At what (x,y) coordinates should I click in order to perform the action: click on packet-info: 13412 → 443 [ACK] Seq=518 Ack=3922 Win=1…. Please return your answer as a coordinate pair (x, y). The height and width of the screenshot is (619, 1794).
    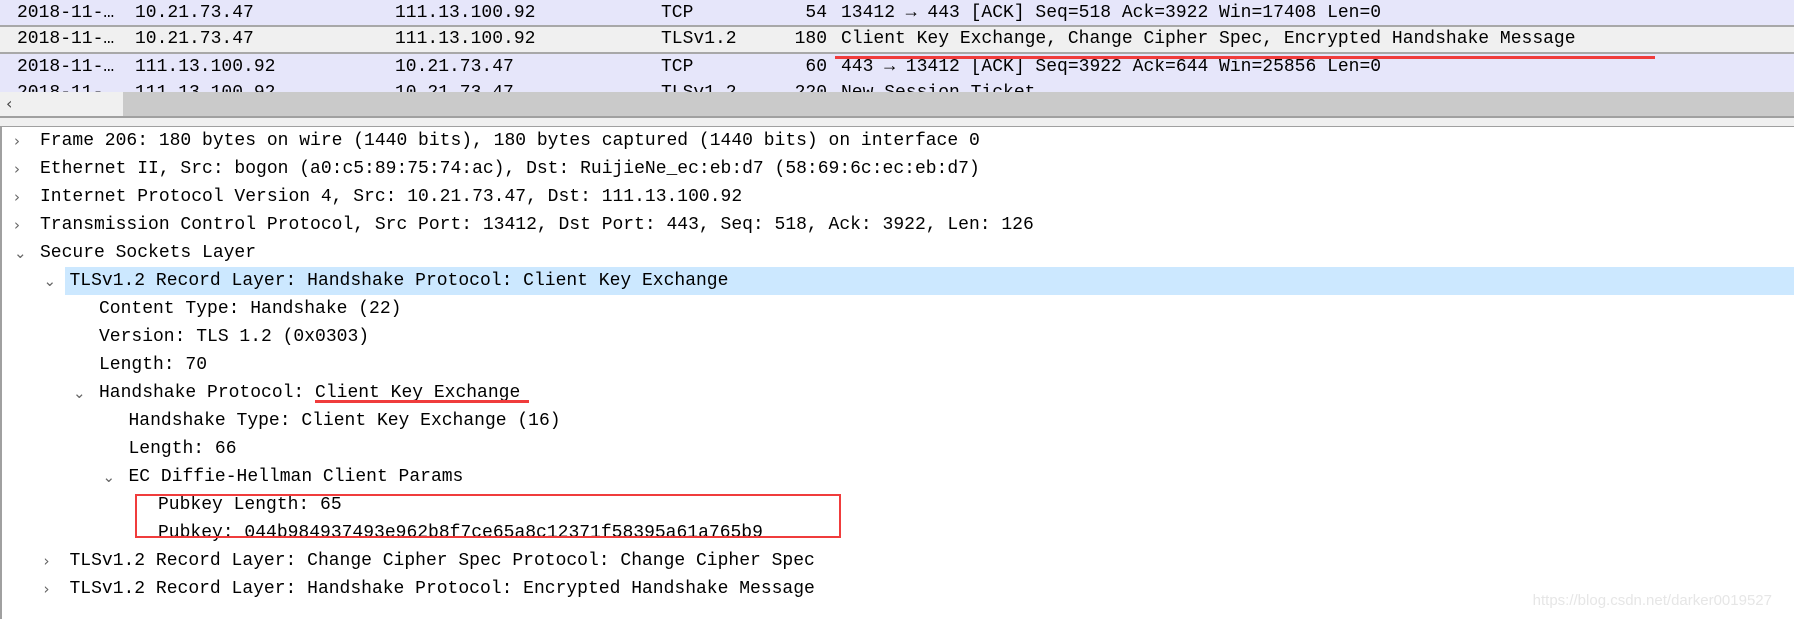
    Looking at the image, I should click on (1111, 13).